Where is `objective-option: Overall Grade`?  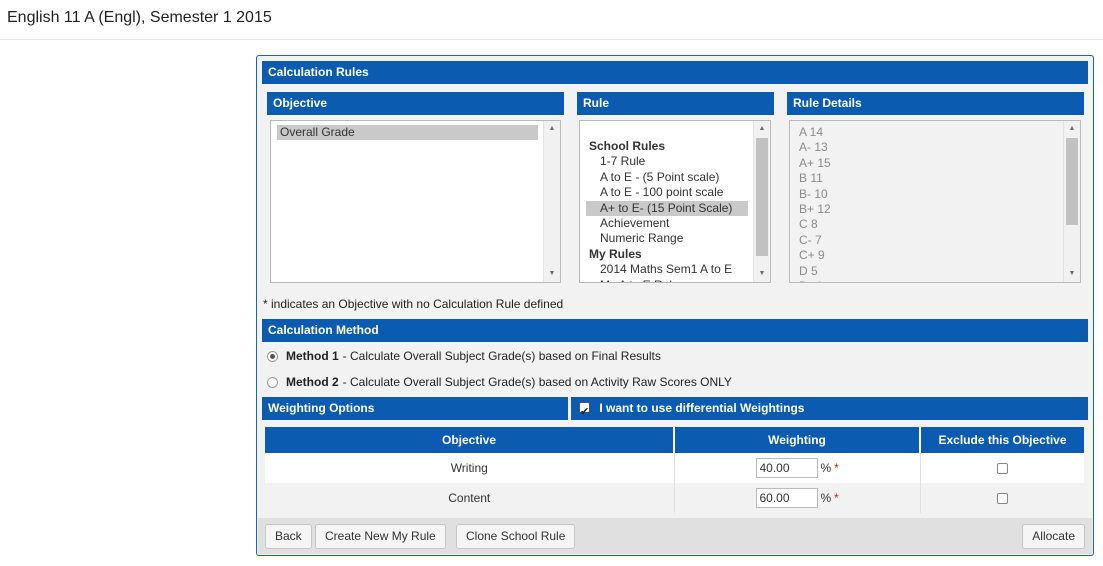 objective-option: Overall Grade is located at coordinates (407, 133).